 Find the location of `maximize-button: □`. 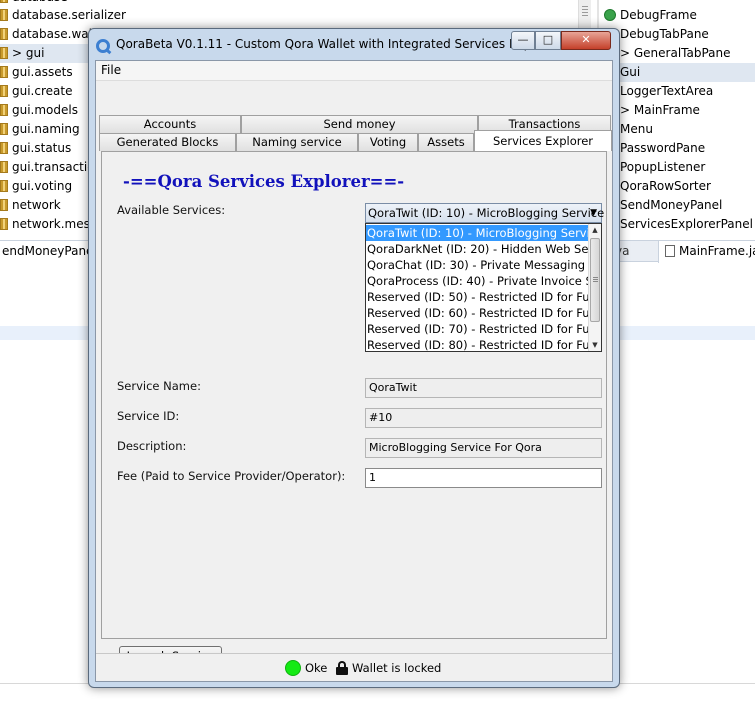

maximize-button: □ is located at coordinates (548, 40).